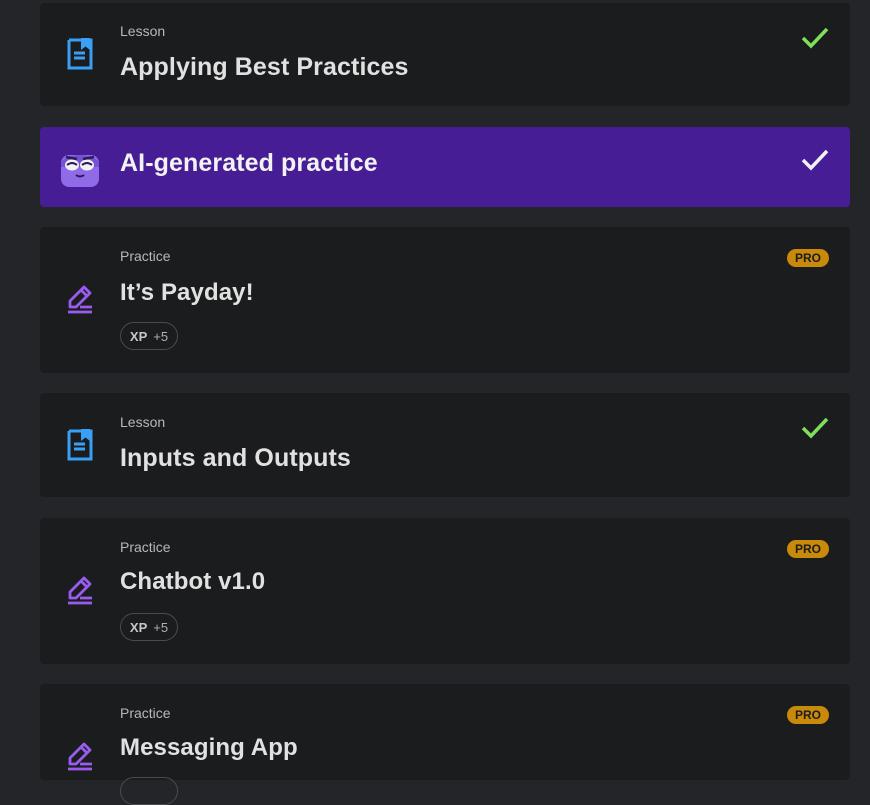  I want to click on card-title: It’s Payday!, so click(187, 292).